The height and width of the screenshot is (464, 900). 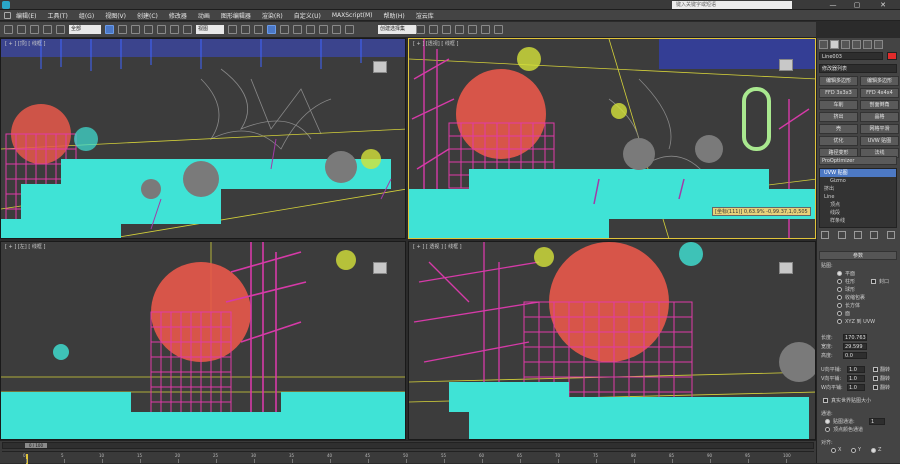 What do you see at coordinates (853, 450) in the screenshot?
I see `align-y-radio` at bounding box center [853, 450].